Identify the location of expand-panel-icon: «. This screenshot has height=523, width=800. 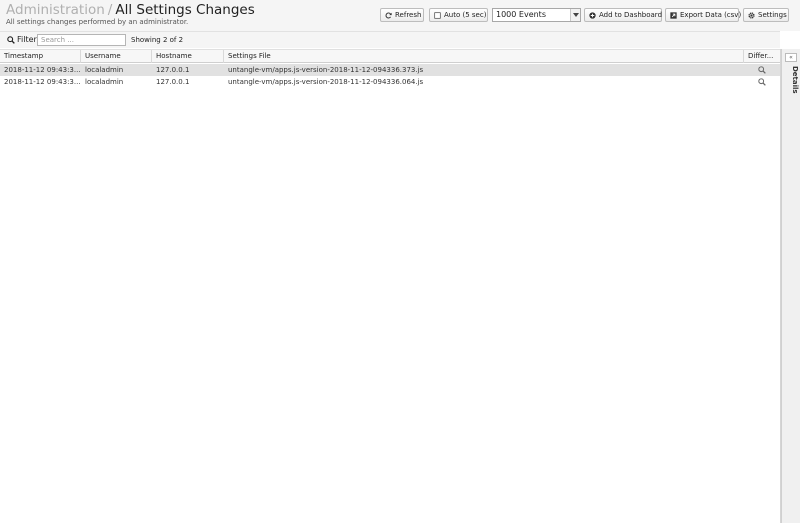
(791, 57).